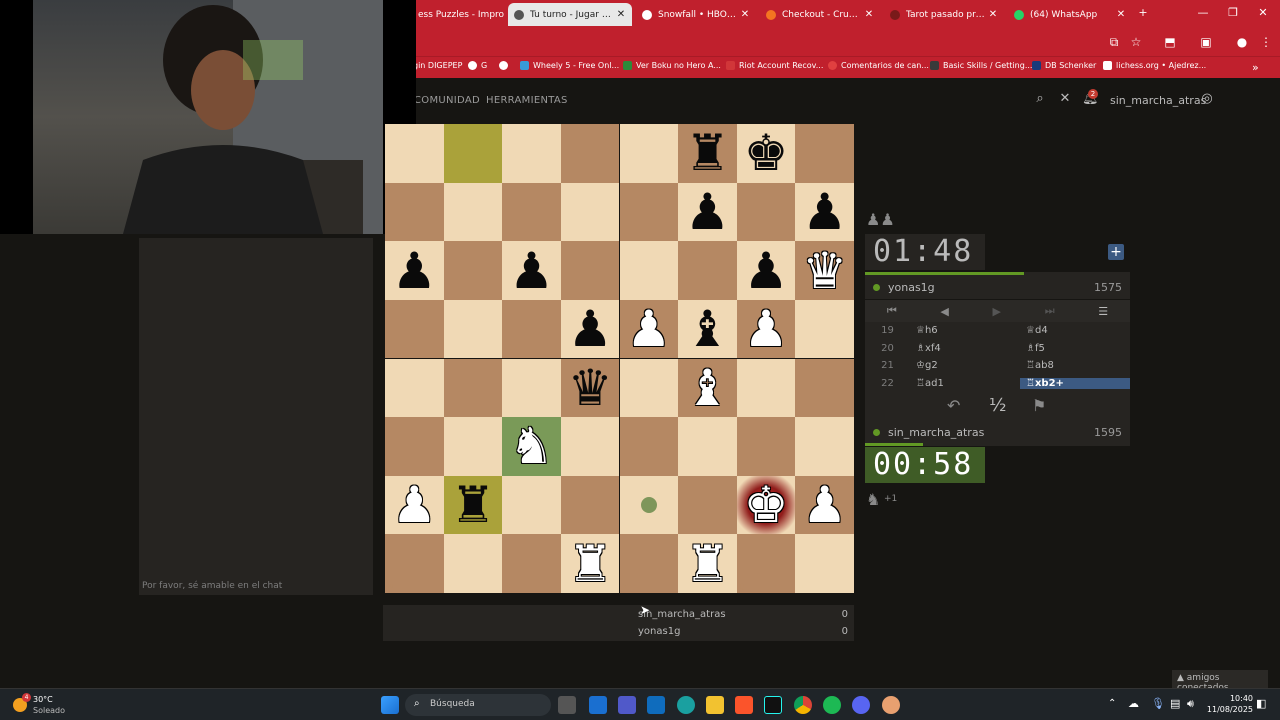 The width and height of the screenshot is (1280, 720). Describe the element at coordinates (598, 705) in the screenshot. I see `store-icon` at that location.